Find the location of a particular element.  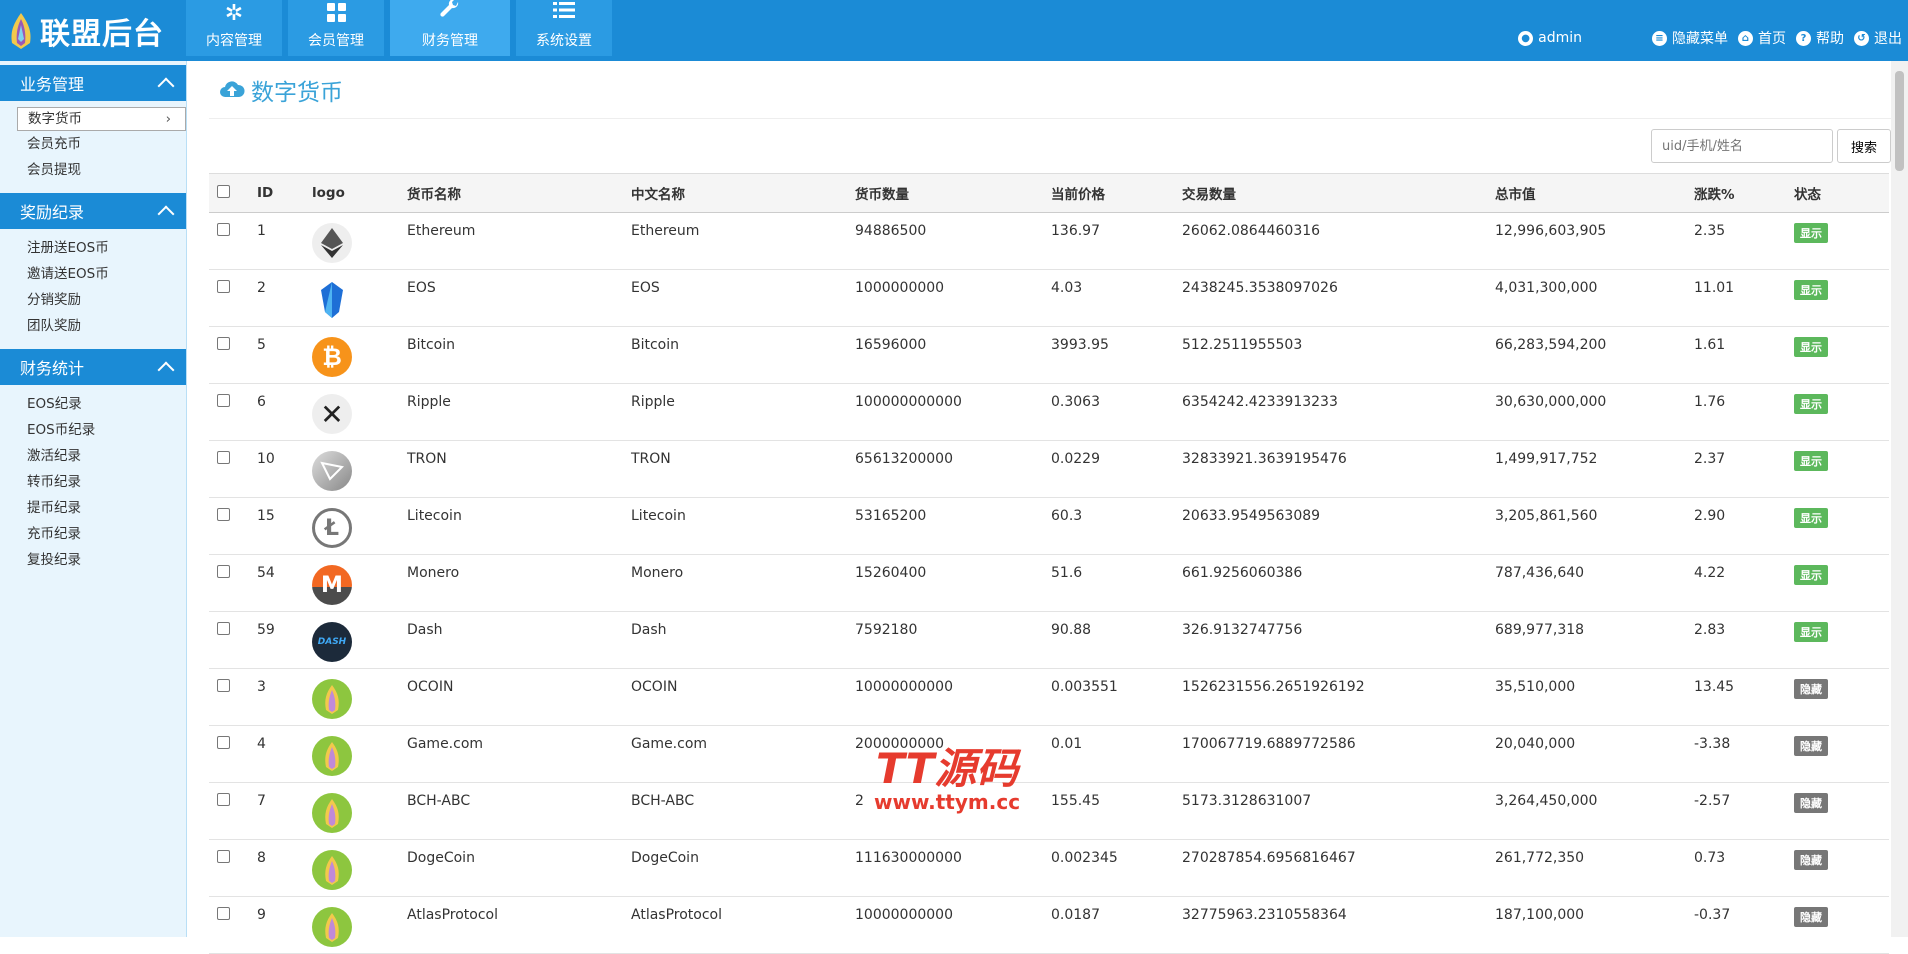

sidebar-item-digital-currency: 数字货币 › is located at coordinates (101, 119).